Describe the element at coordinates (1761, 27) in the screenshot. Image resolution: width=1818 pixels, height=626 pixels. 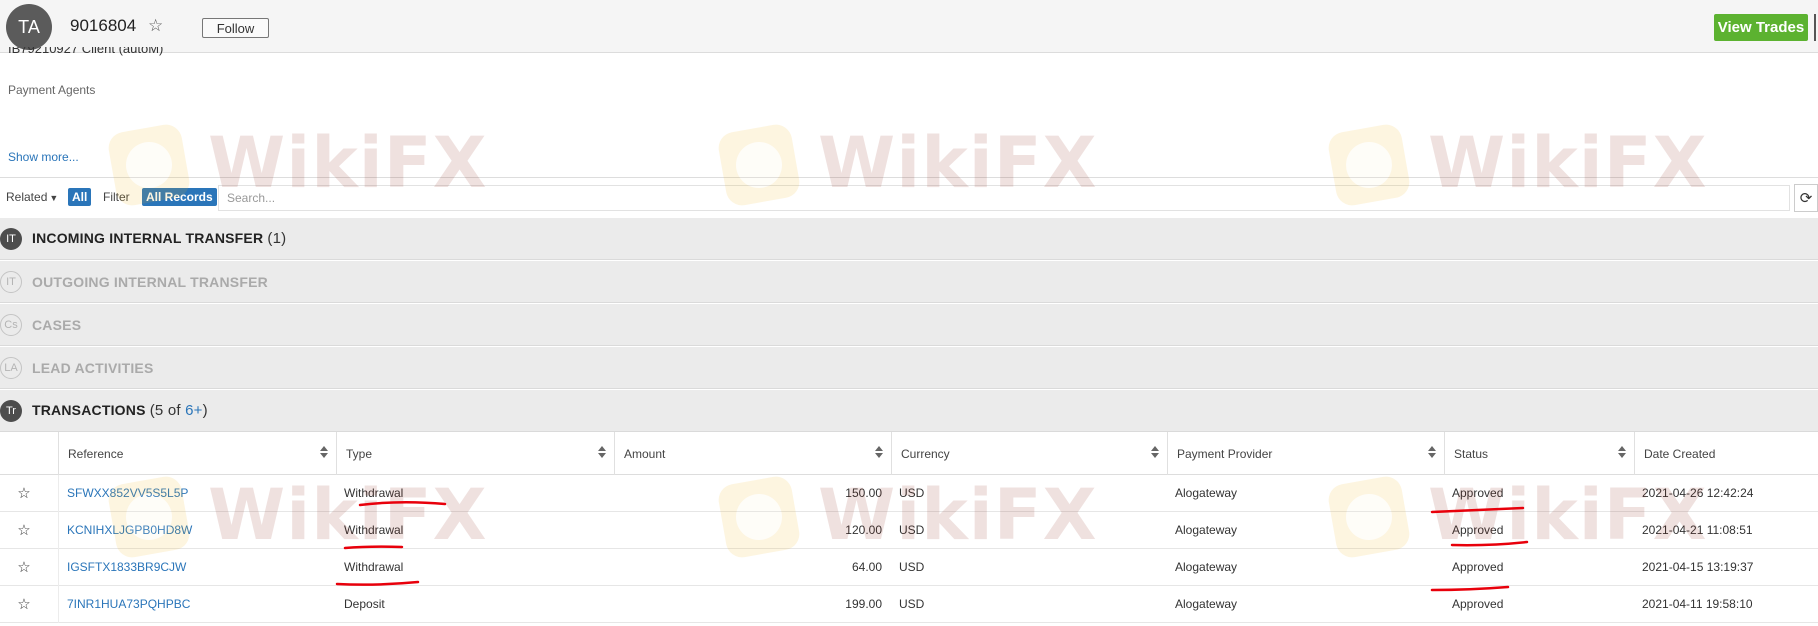
I see `view-trades-button: View Trades` at that location.